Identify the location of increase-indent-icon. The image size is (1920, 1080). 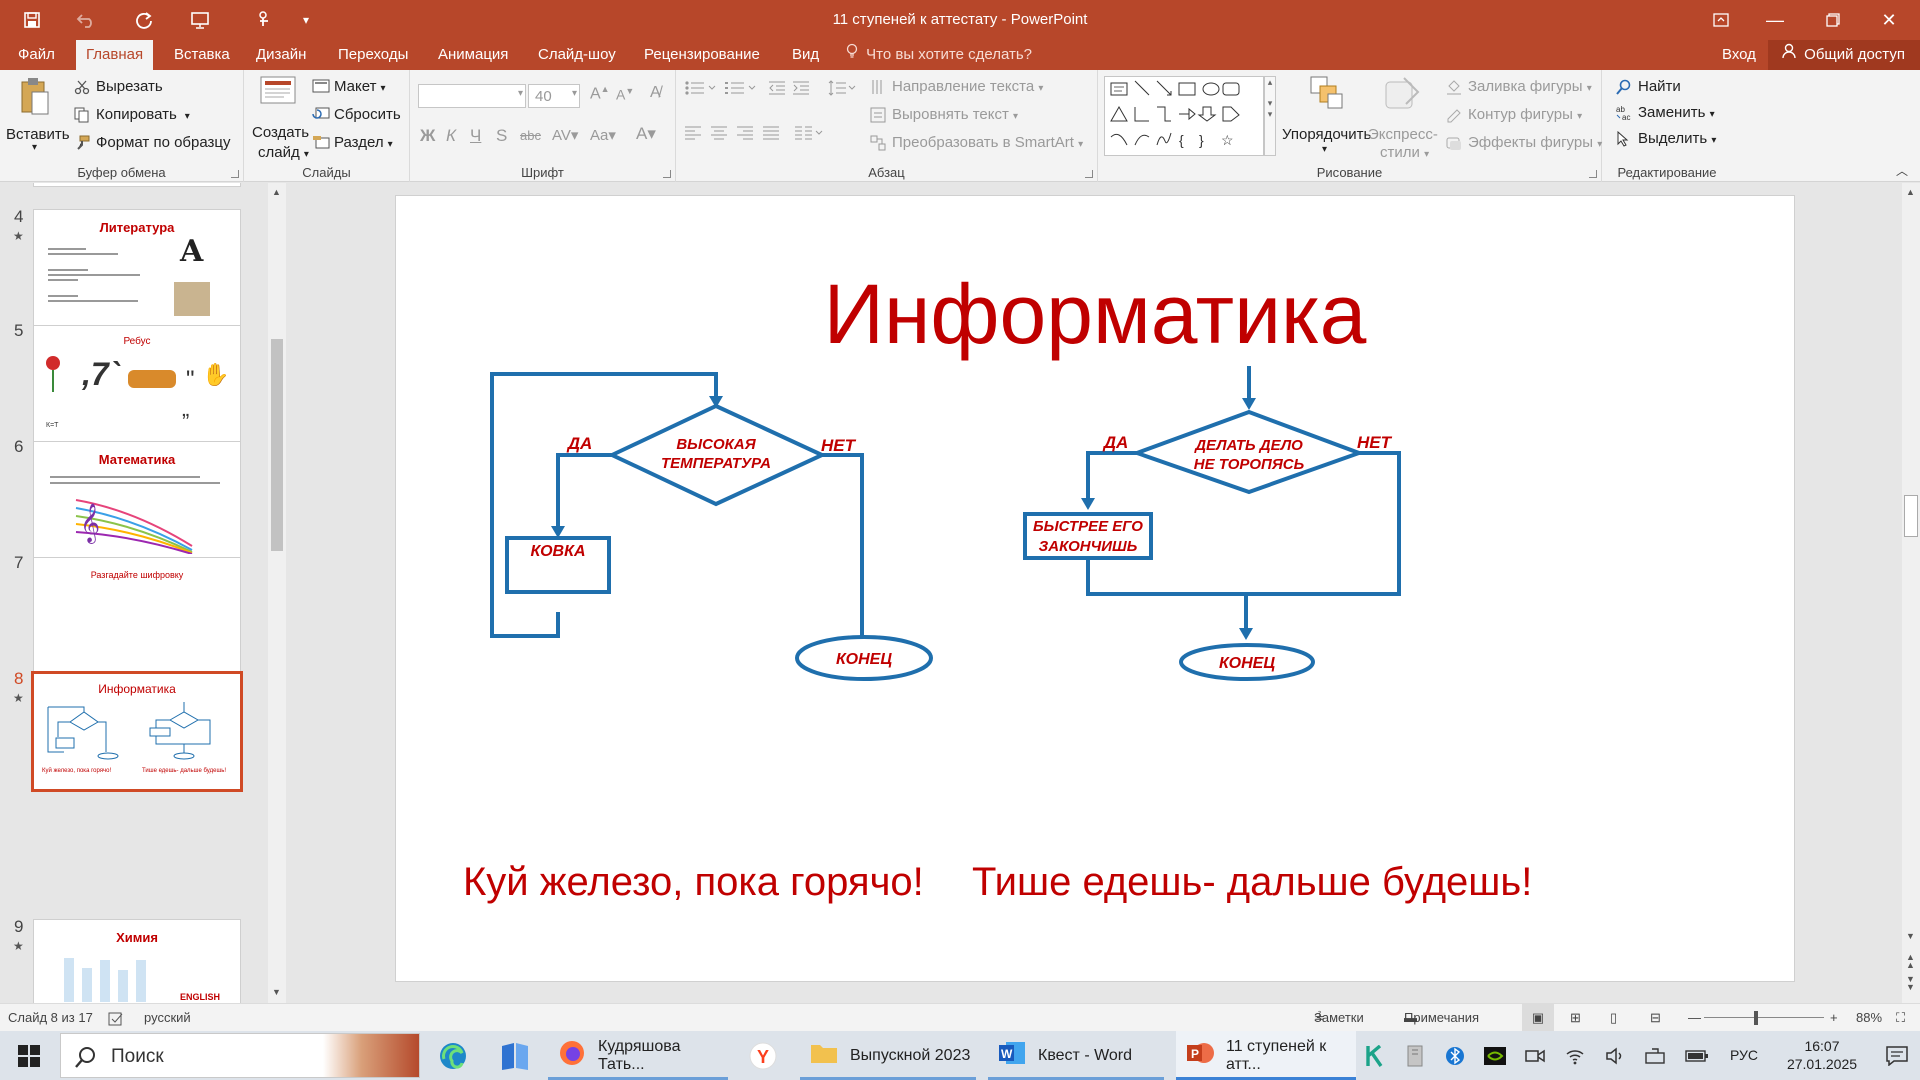
(801, 90).